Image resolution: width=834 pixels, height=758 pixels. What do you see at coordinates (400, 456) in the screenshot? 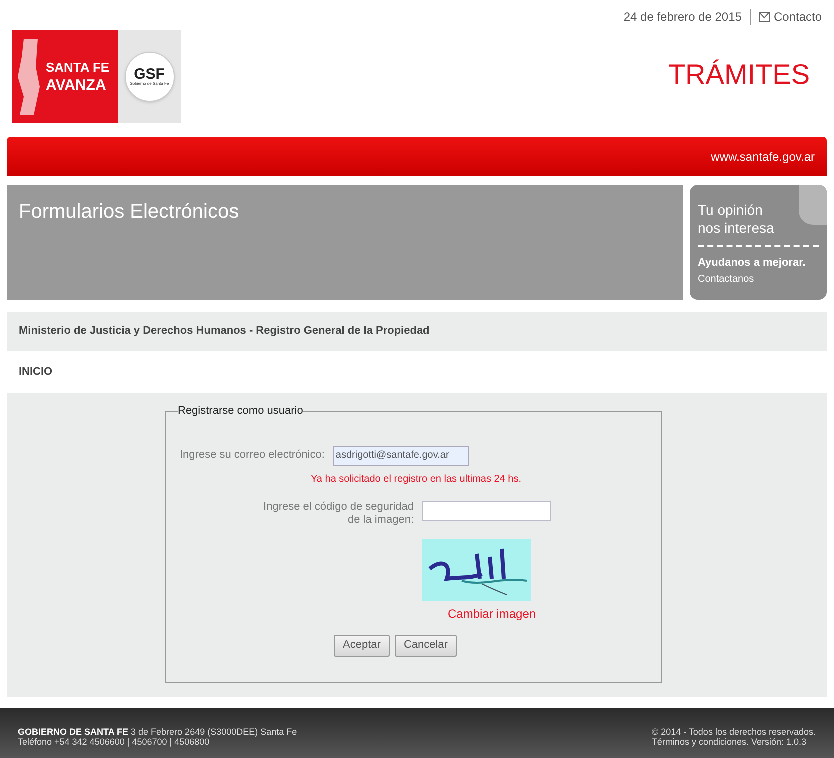
I see `email-field: asdrigotti@santafe.gov.ar` at bounding box center [400, 456].